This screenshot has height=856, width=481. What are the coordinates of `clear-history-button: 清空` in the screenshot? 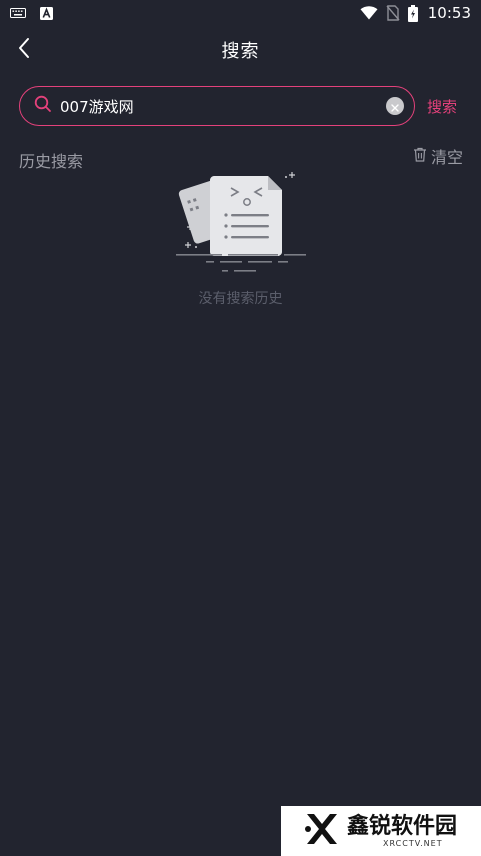 It's located at (438, 156).